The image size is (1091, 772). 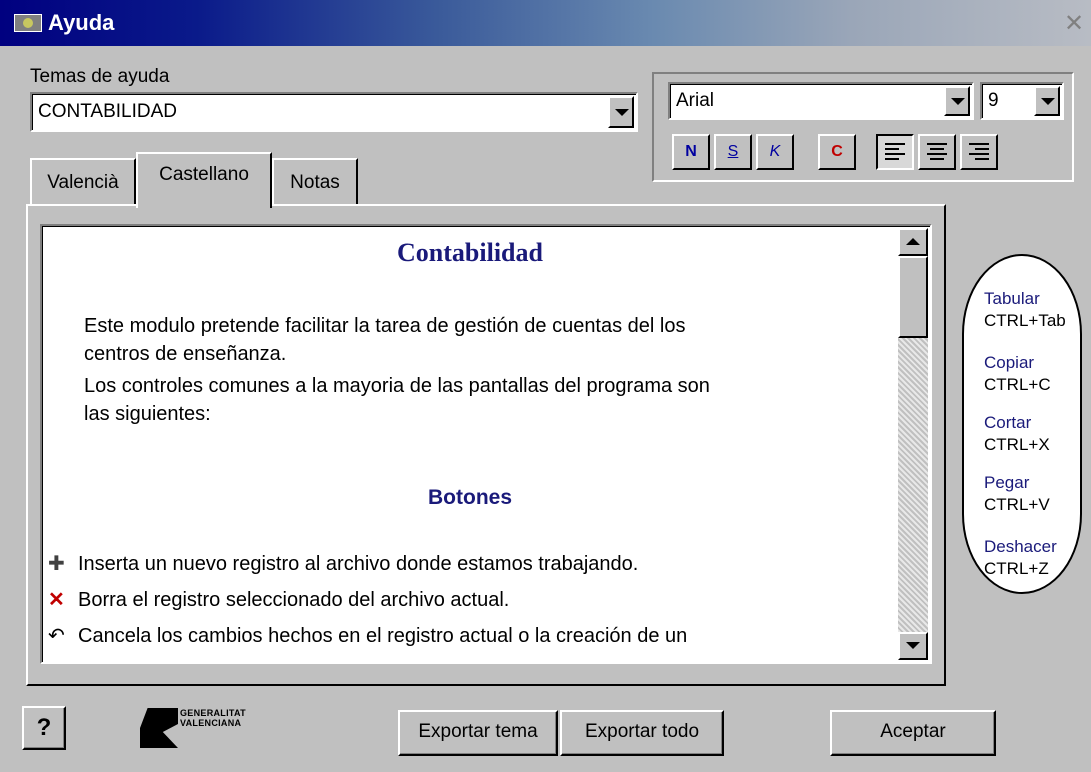 I want to click on shortcut-keys: CTRL+C, so click(x=1017, y=384).